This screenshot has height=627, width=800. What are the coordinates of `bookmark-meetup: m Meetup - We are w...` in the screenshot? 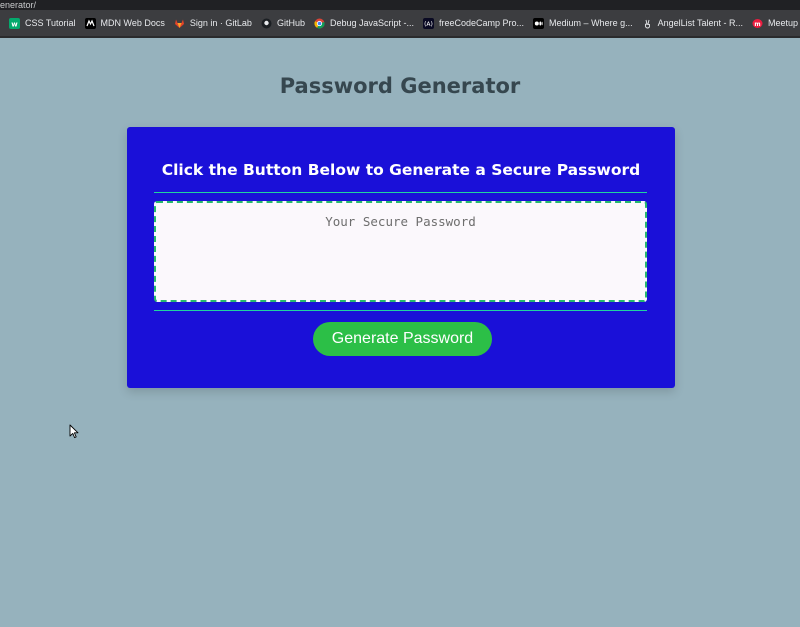 It's located at (776, 23).